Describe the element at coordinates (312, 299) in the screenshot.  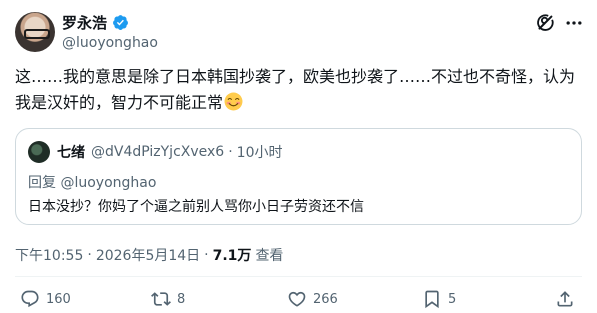
I see `like-button: 266` at that location.